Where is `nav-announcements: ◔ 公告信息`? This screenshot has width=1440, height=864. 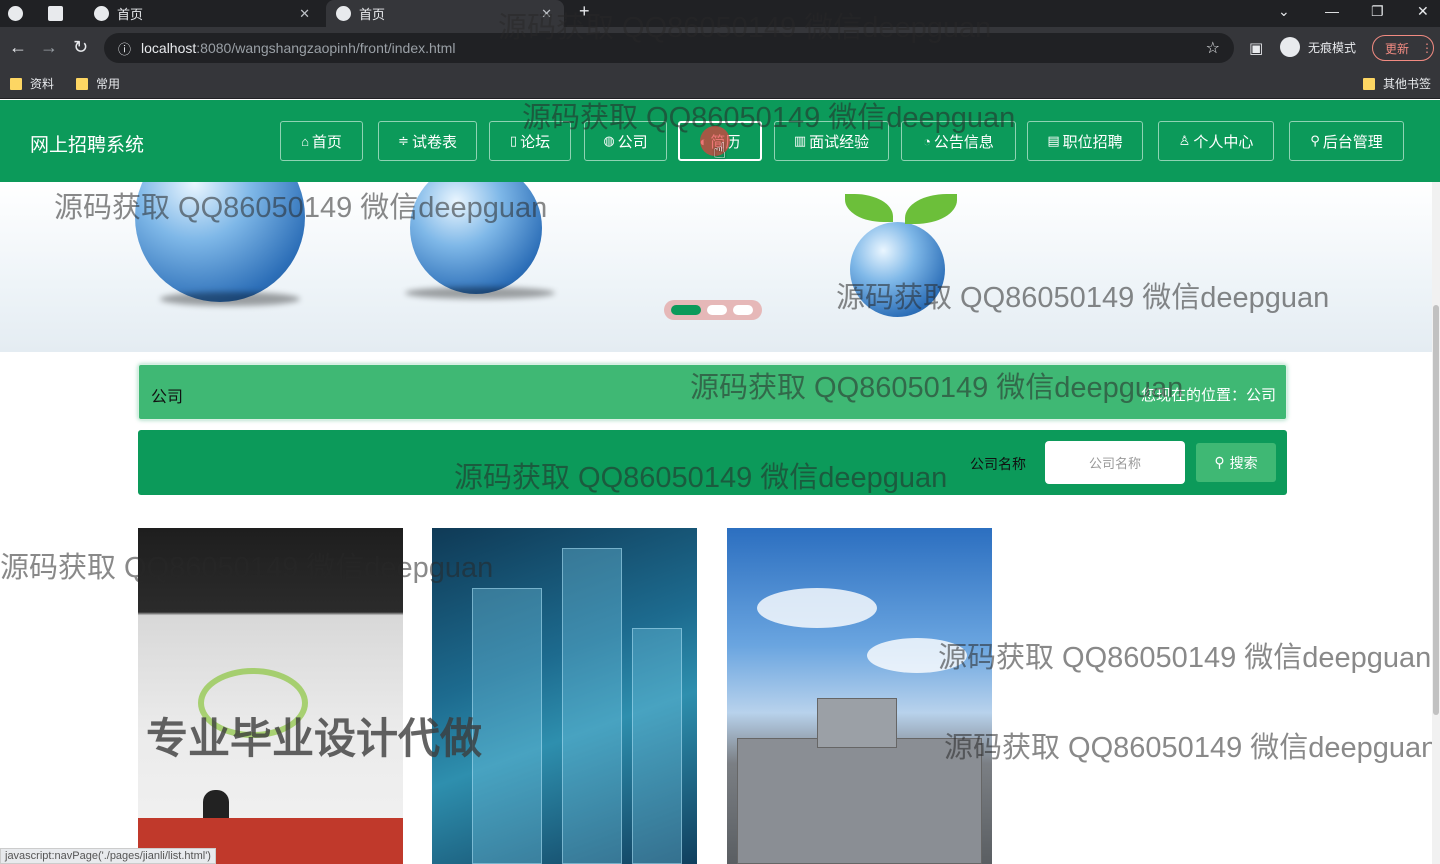 nav-announcements: ◔ 公告信息 is located at coordinates (958, 141).